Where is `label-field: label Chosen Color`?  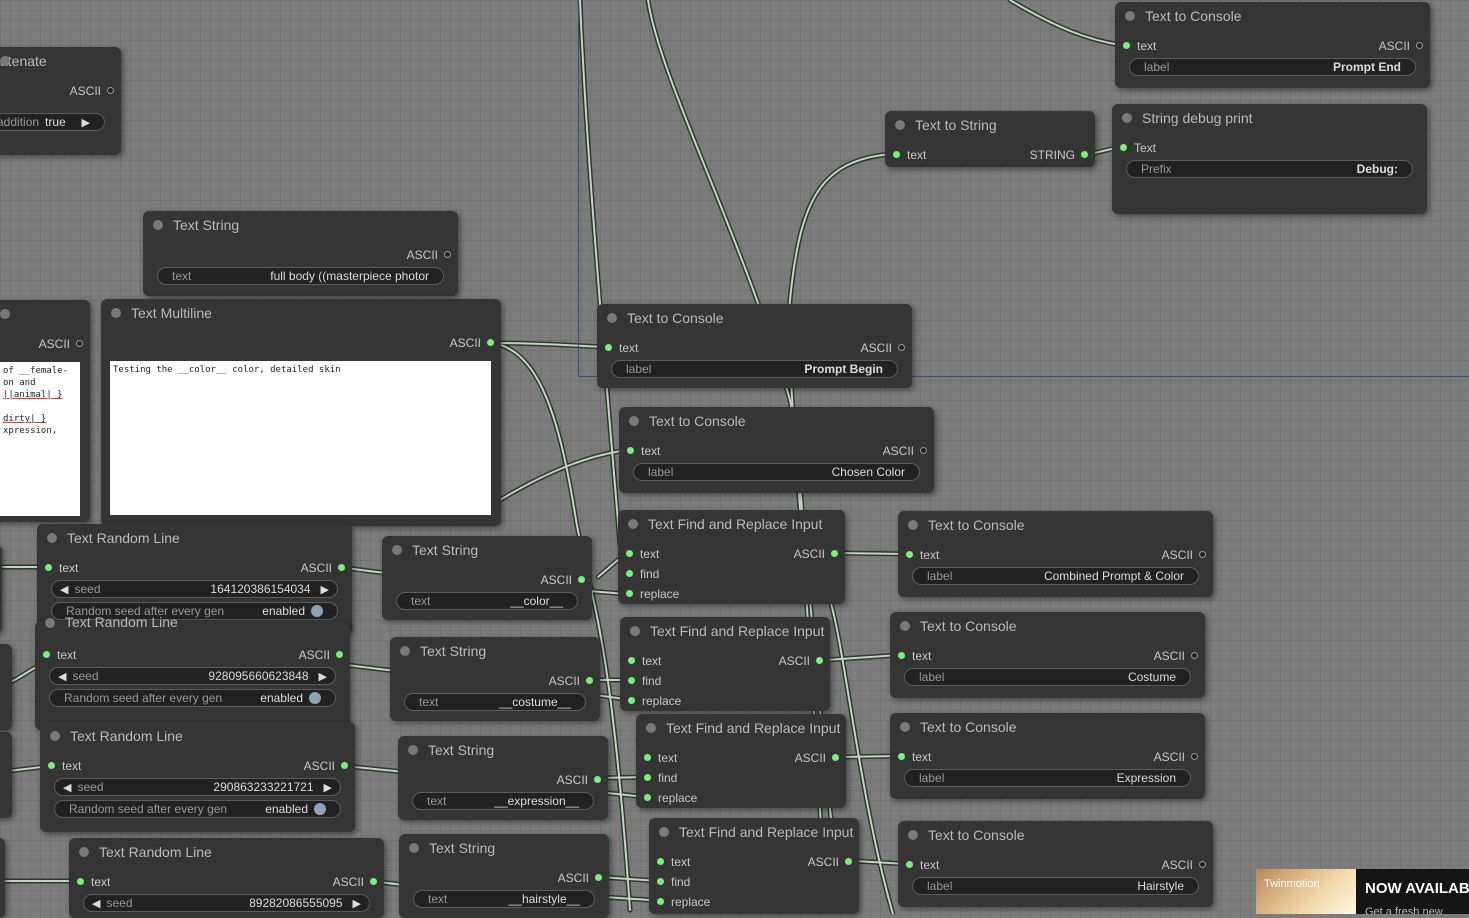 label-field: label Chosen Color is located at coordinates (776, 472).